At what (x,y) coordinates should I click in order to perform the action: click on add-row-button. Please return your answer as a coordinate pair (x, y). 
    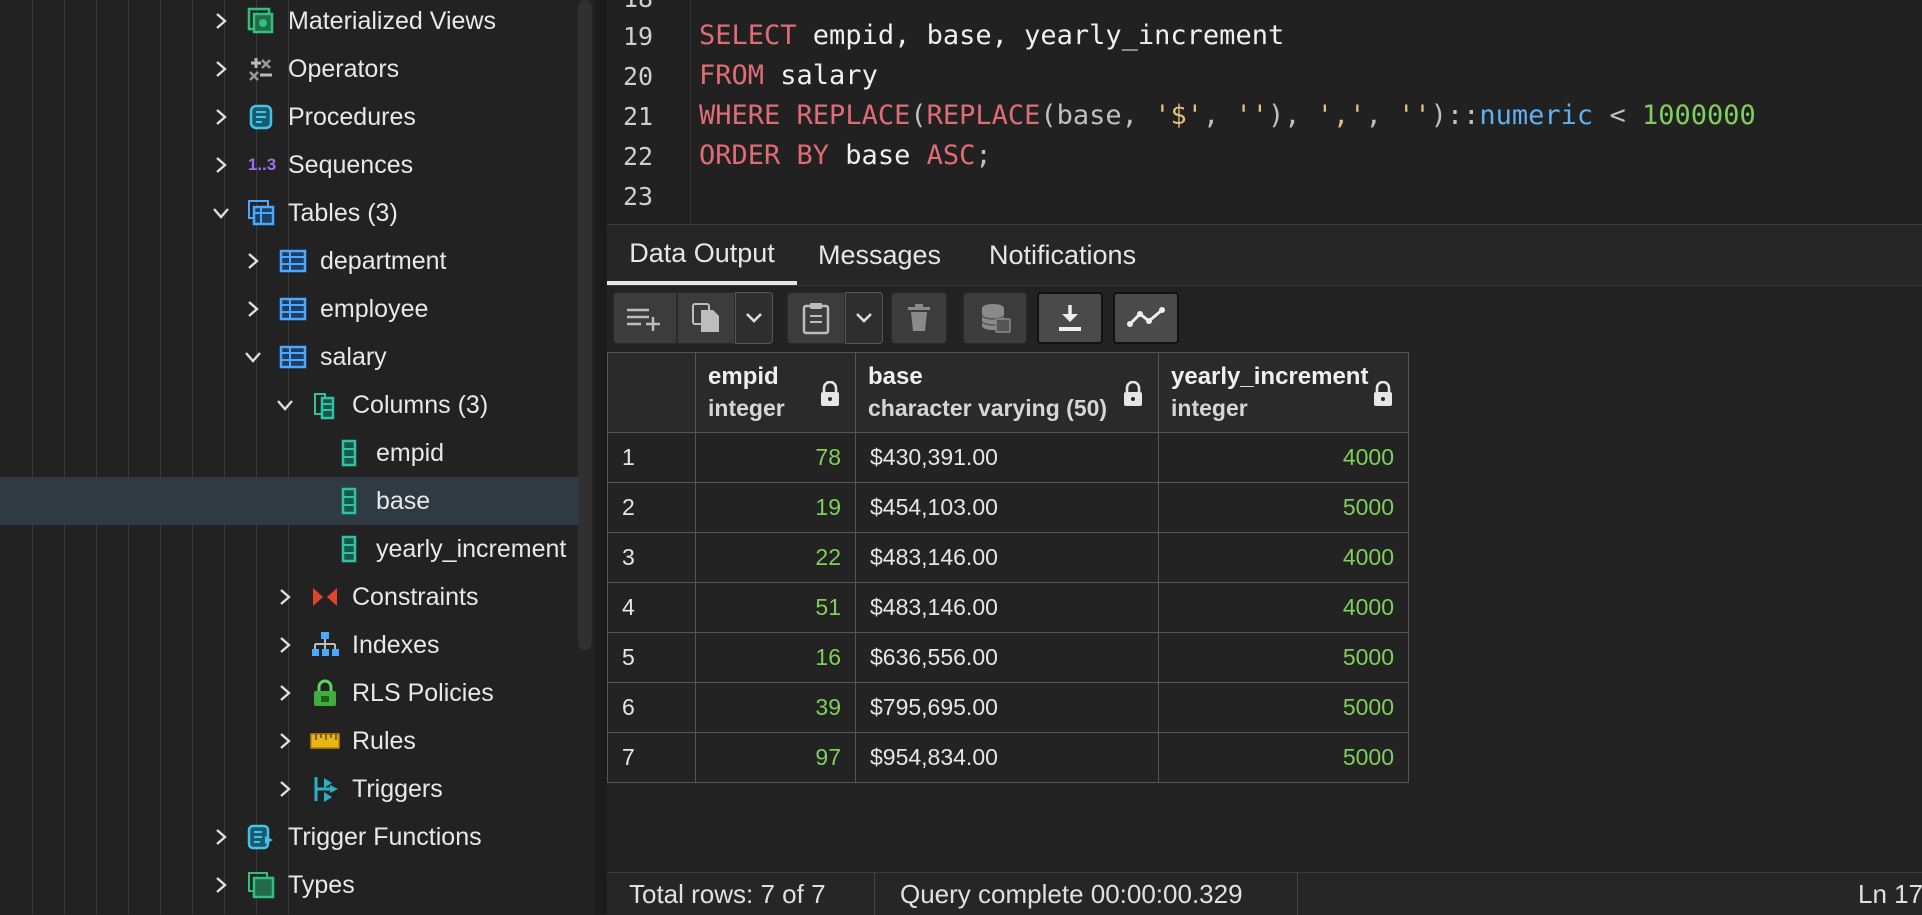
    Looking at the image, I should click on (645, 318).